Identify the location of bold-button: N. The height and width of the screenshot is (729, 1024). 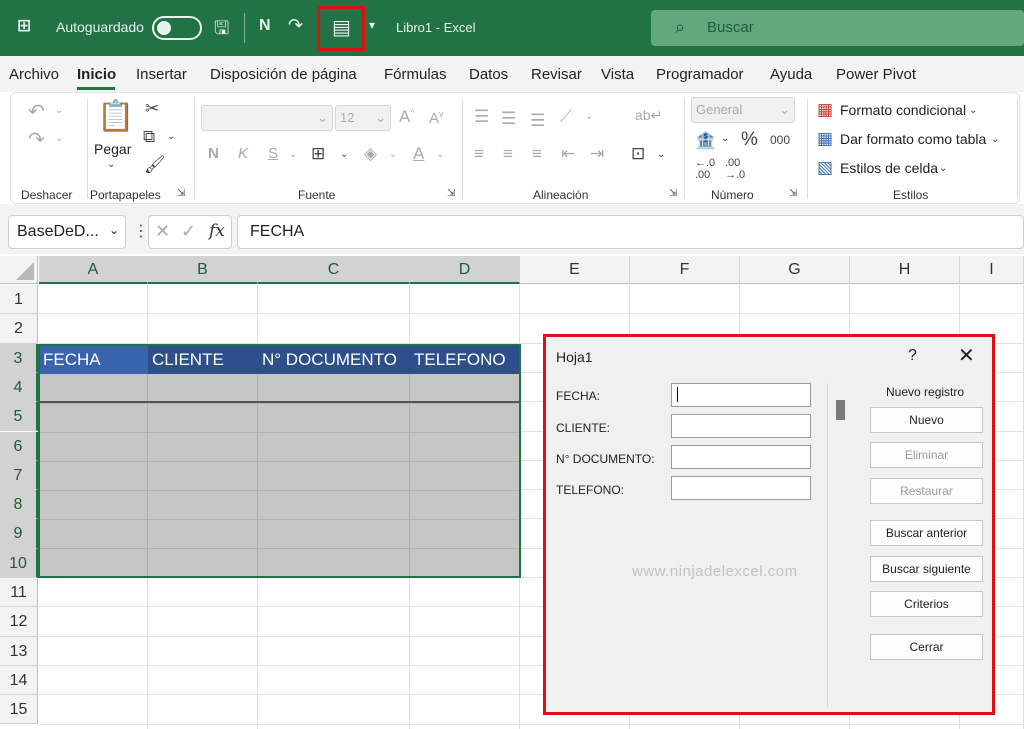
(213, 153).